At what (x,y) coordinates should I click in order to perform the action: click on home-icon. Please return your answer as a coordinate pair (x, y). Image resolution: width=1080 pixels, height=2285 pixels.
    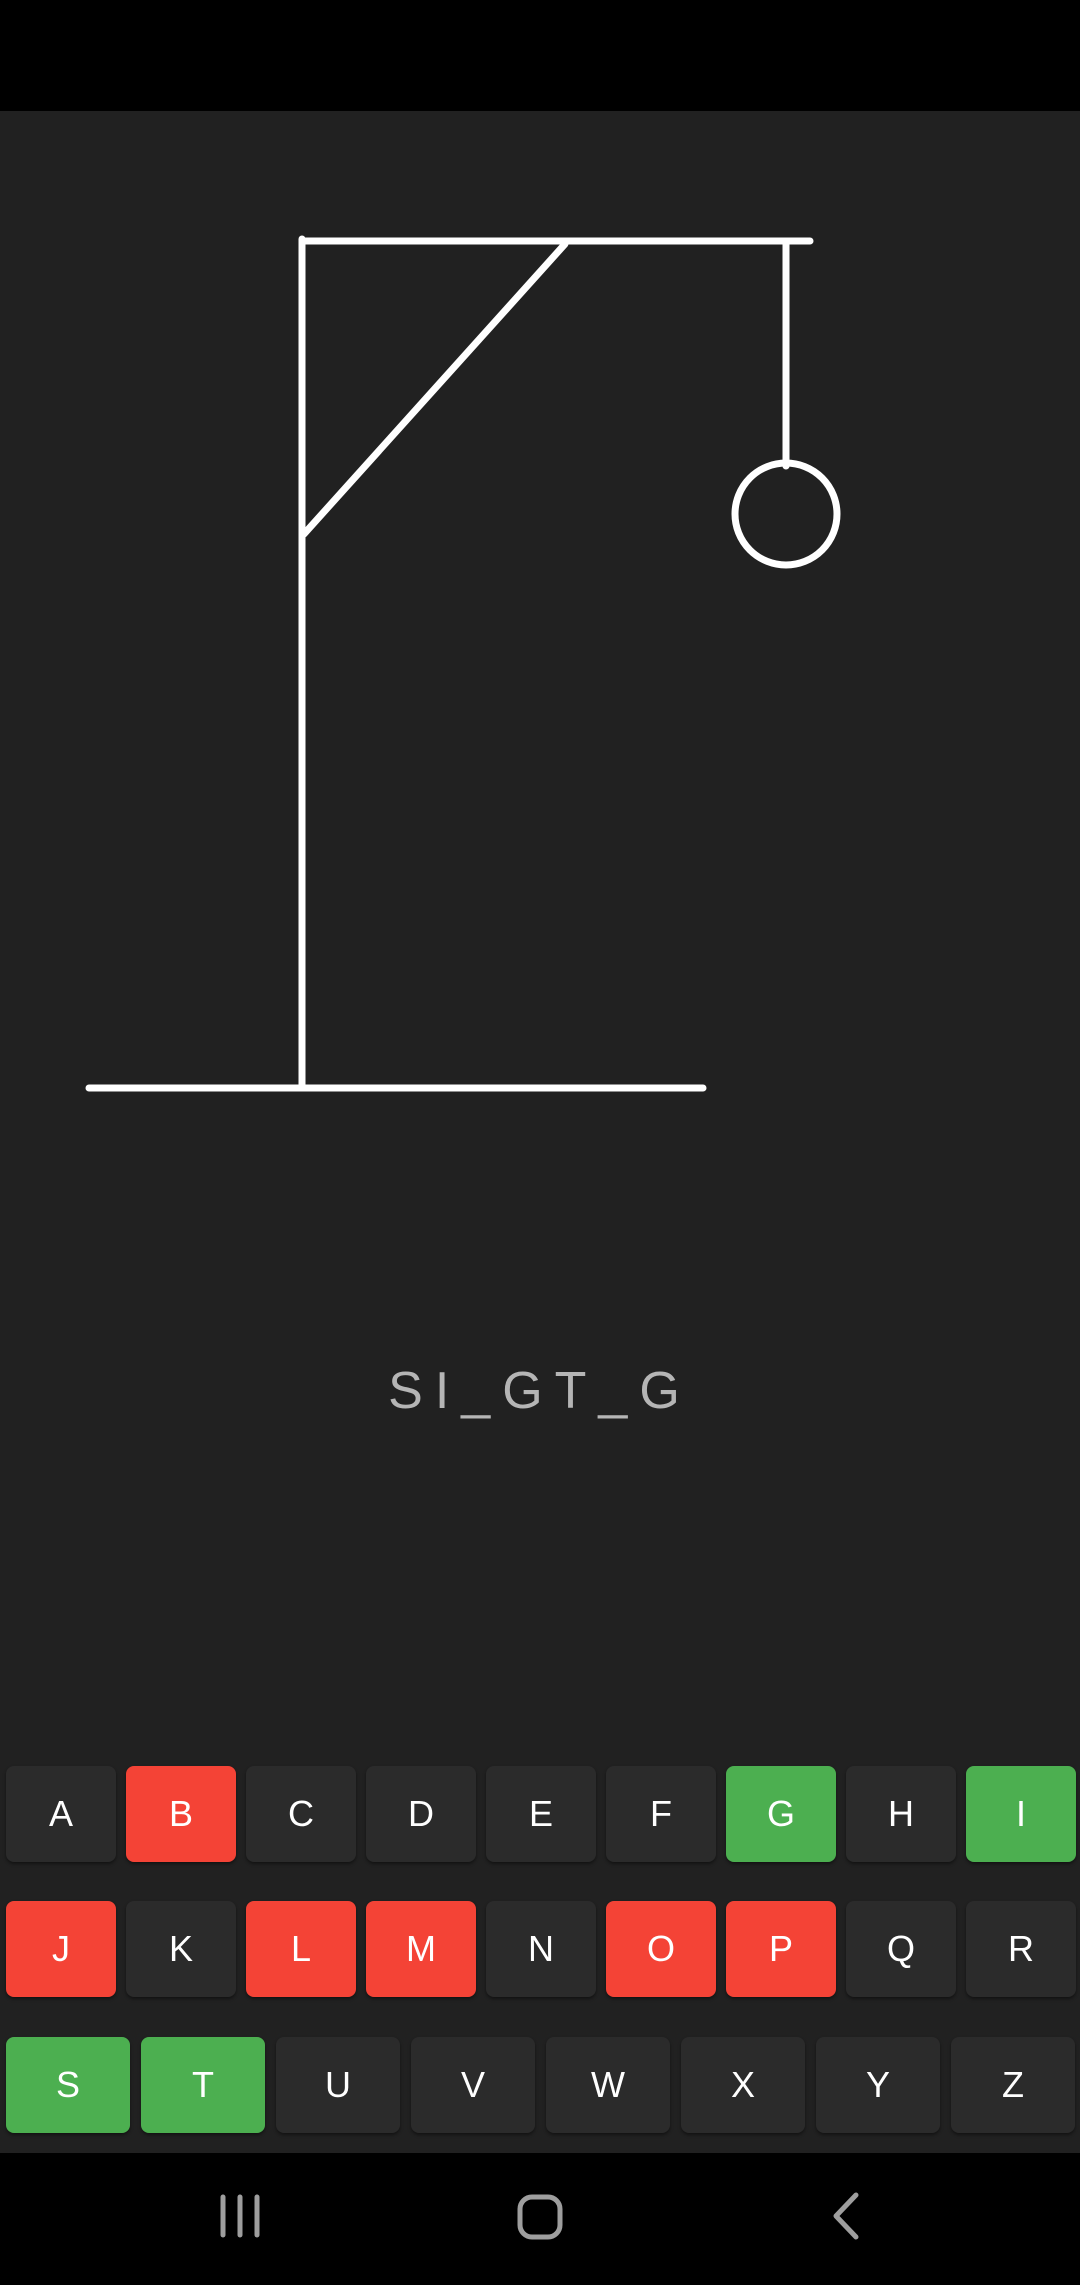
    Looking at the image, I should click on (540, 2217).